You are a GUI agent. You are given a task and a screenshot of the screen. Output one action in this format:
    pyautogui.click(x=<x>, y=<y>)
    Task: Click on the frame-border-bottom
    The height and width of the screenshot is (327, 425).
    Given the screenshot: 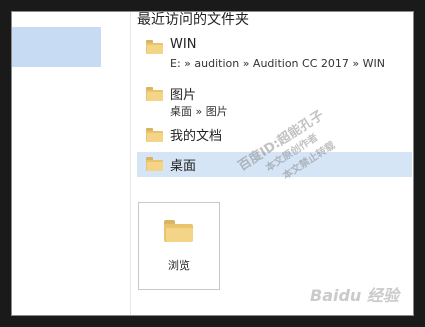 What is the action you would take?
    pyautogui.click(x=212, y=321)
    